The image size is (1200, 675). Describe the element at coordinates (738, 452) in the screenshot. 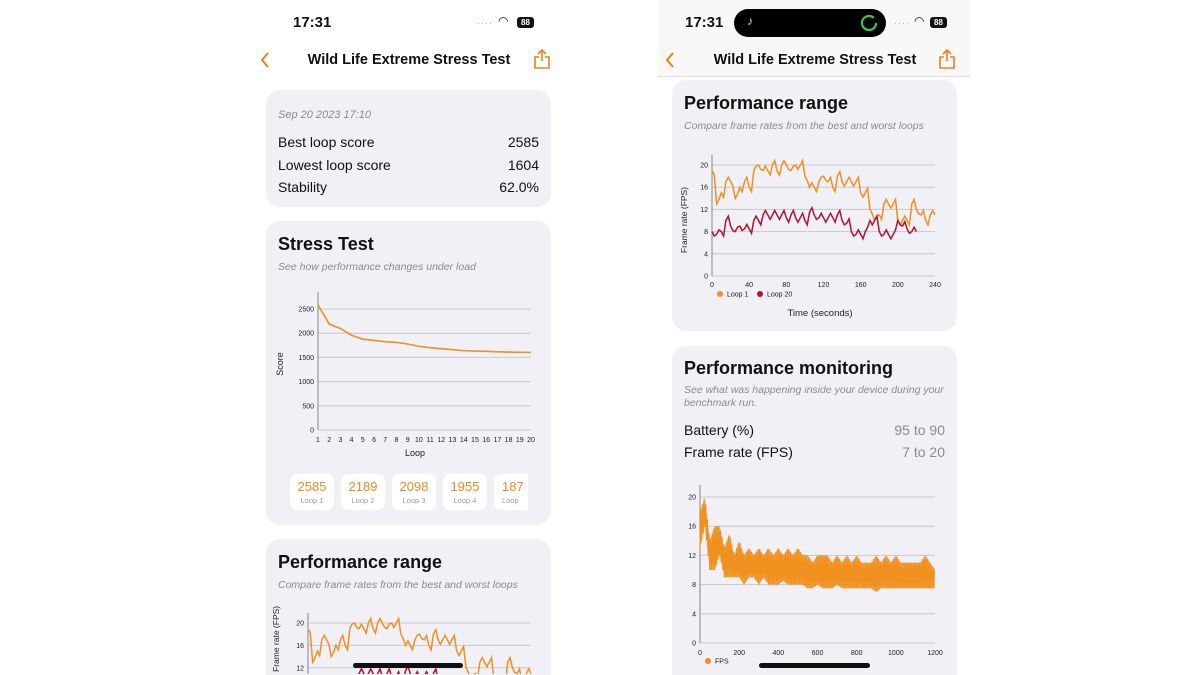

I see `row-label: Frame rate (FPS)` at that location.